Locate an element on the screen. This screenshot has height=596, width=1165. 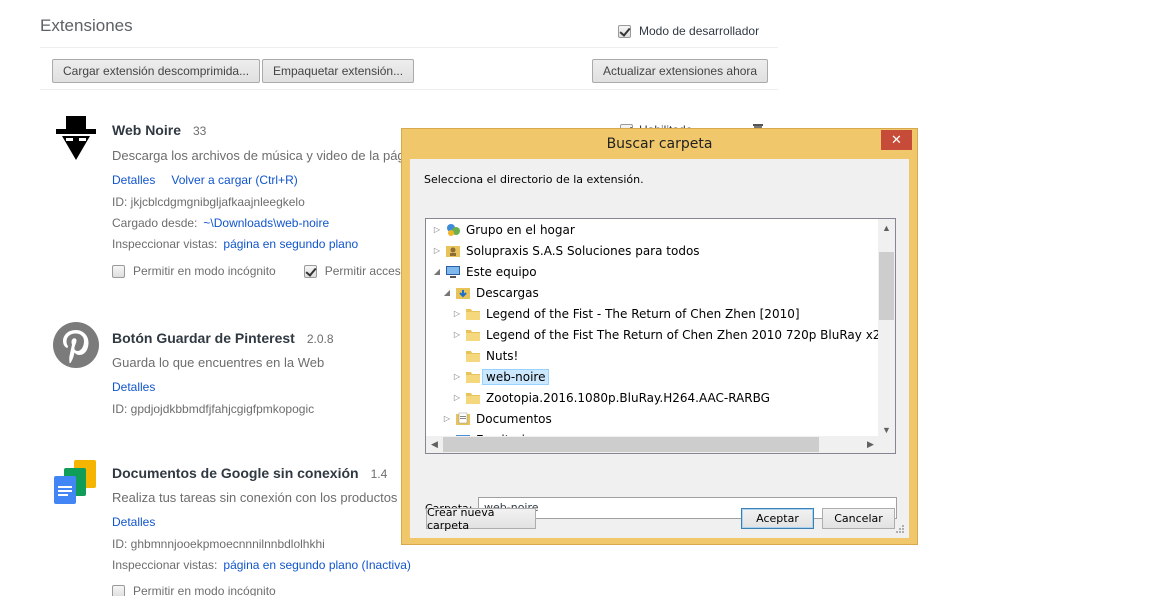
extension-name: Web Noire 33 is located at coordinates (159, 130).